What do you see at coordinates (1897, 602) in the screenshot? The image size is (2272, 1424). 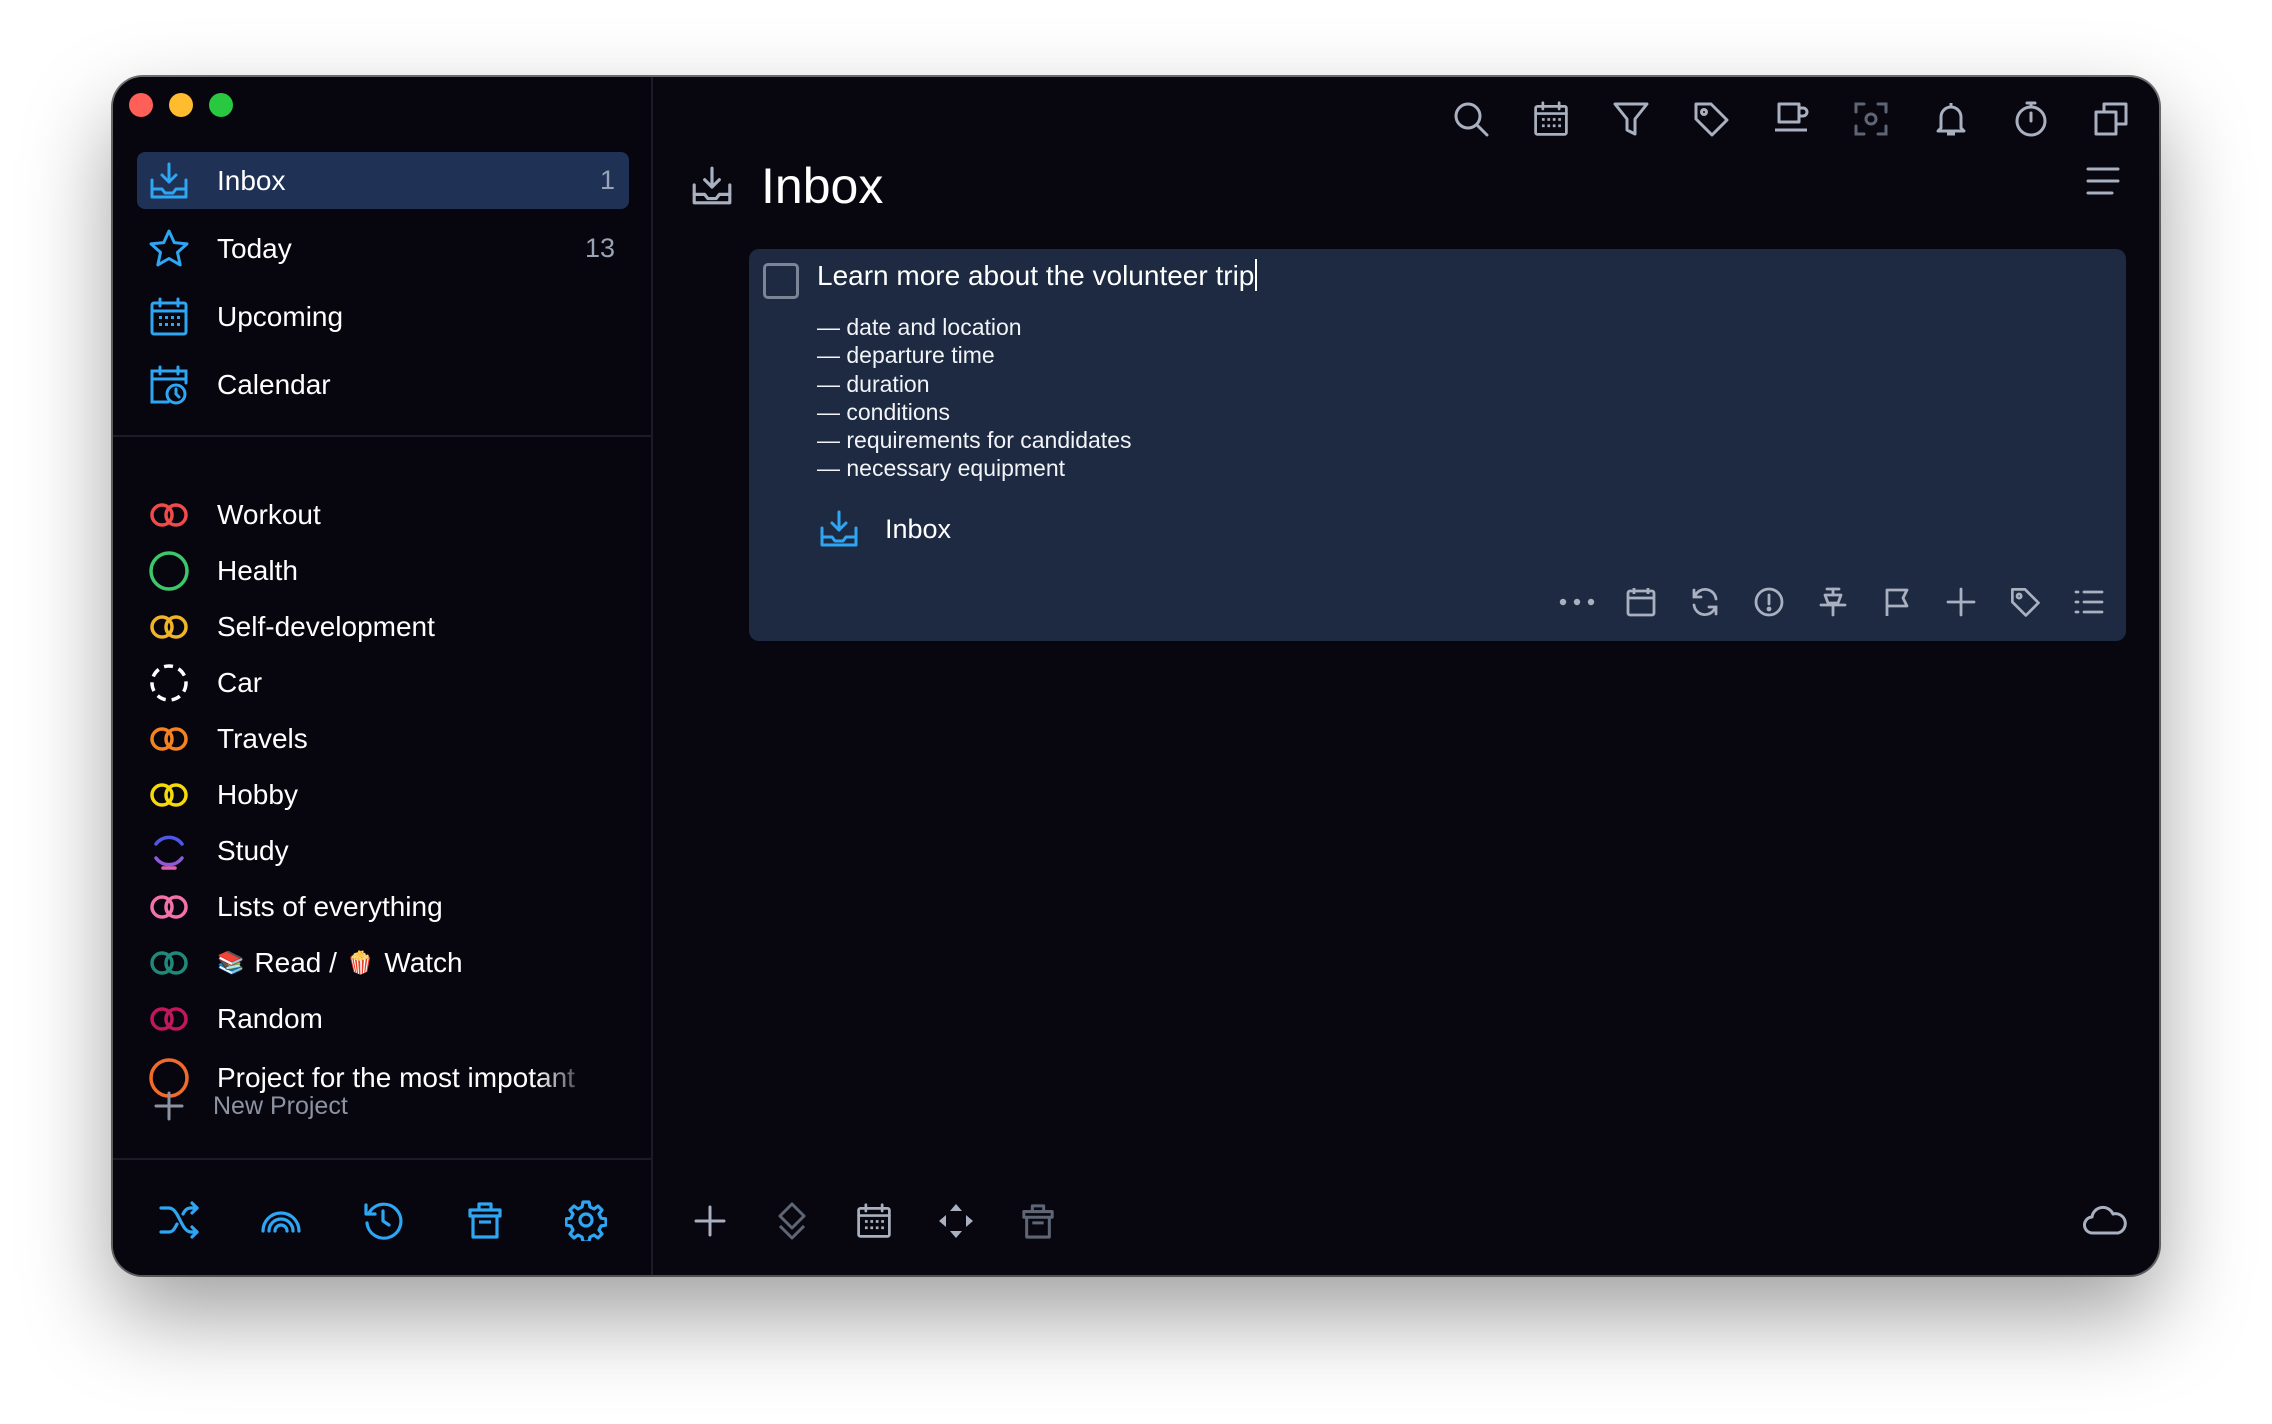 I see `flag-icon` at bounding box center [1897, 602].